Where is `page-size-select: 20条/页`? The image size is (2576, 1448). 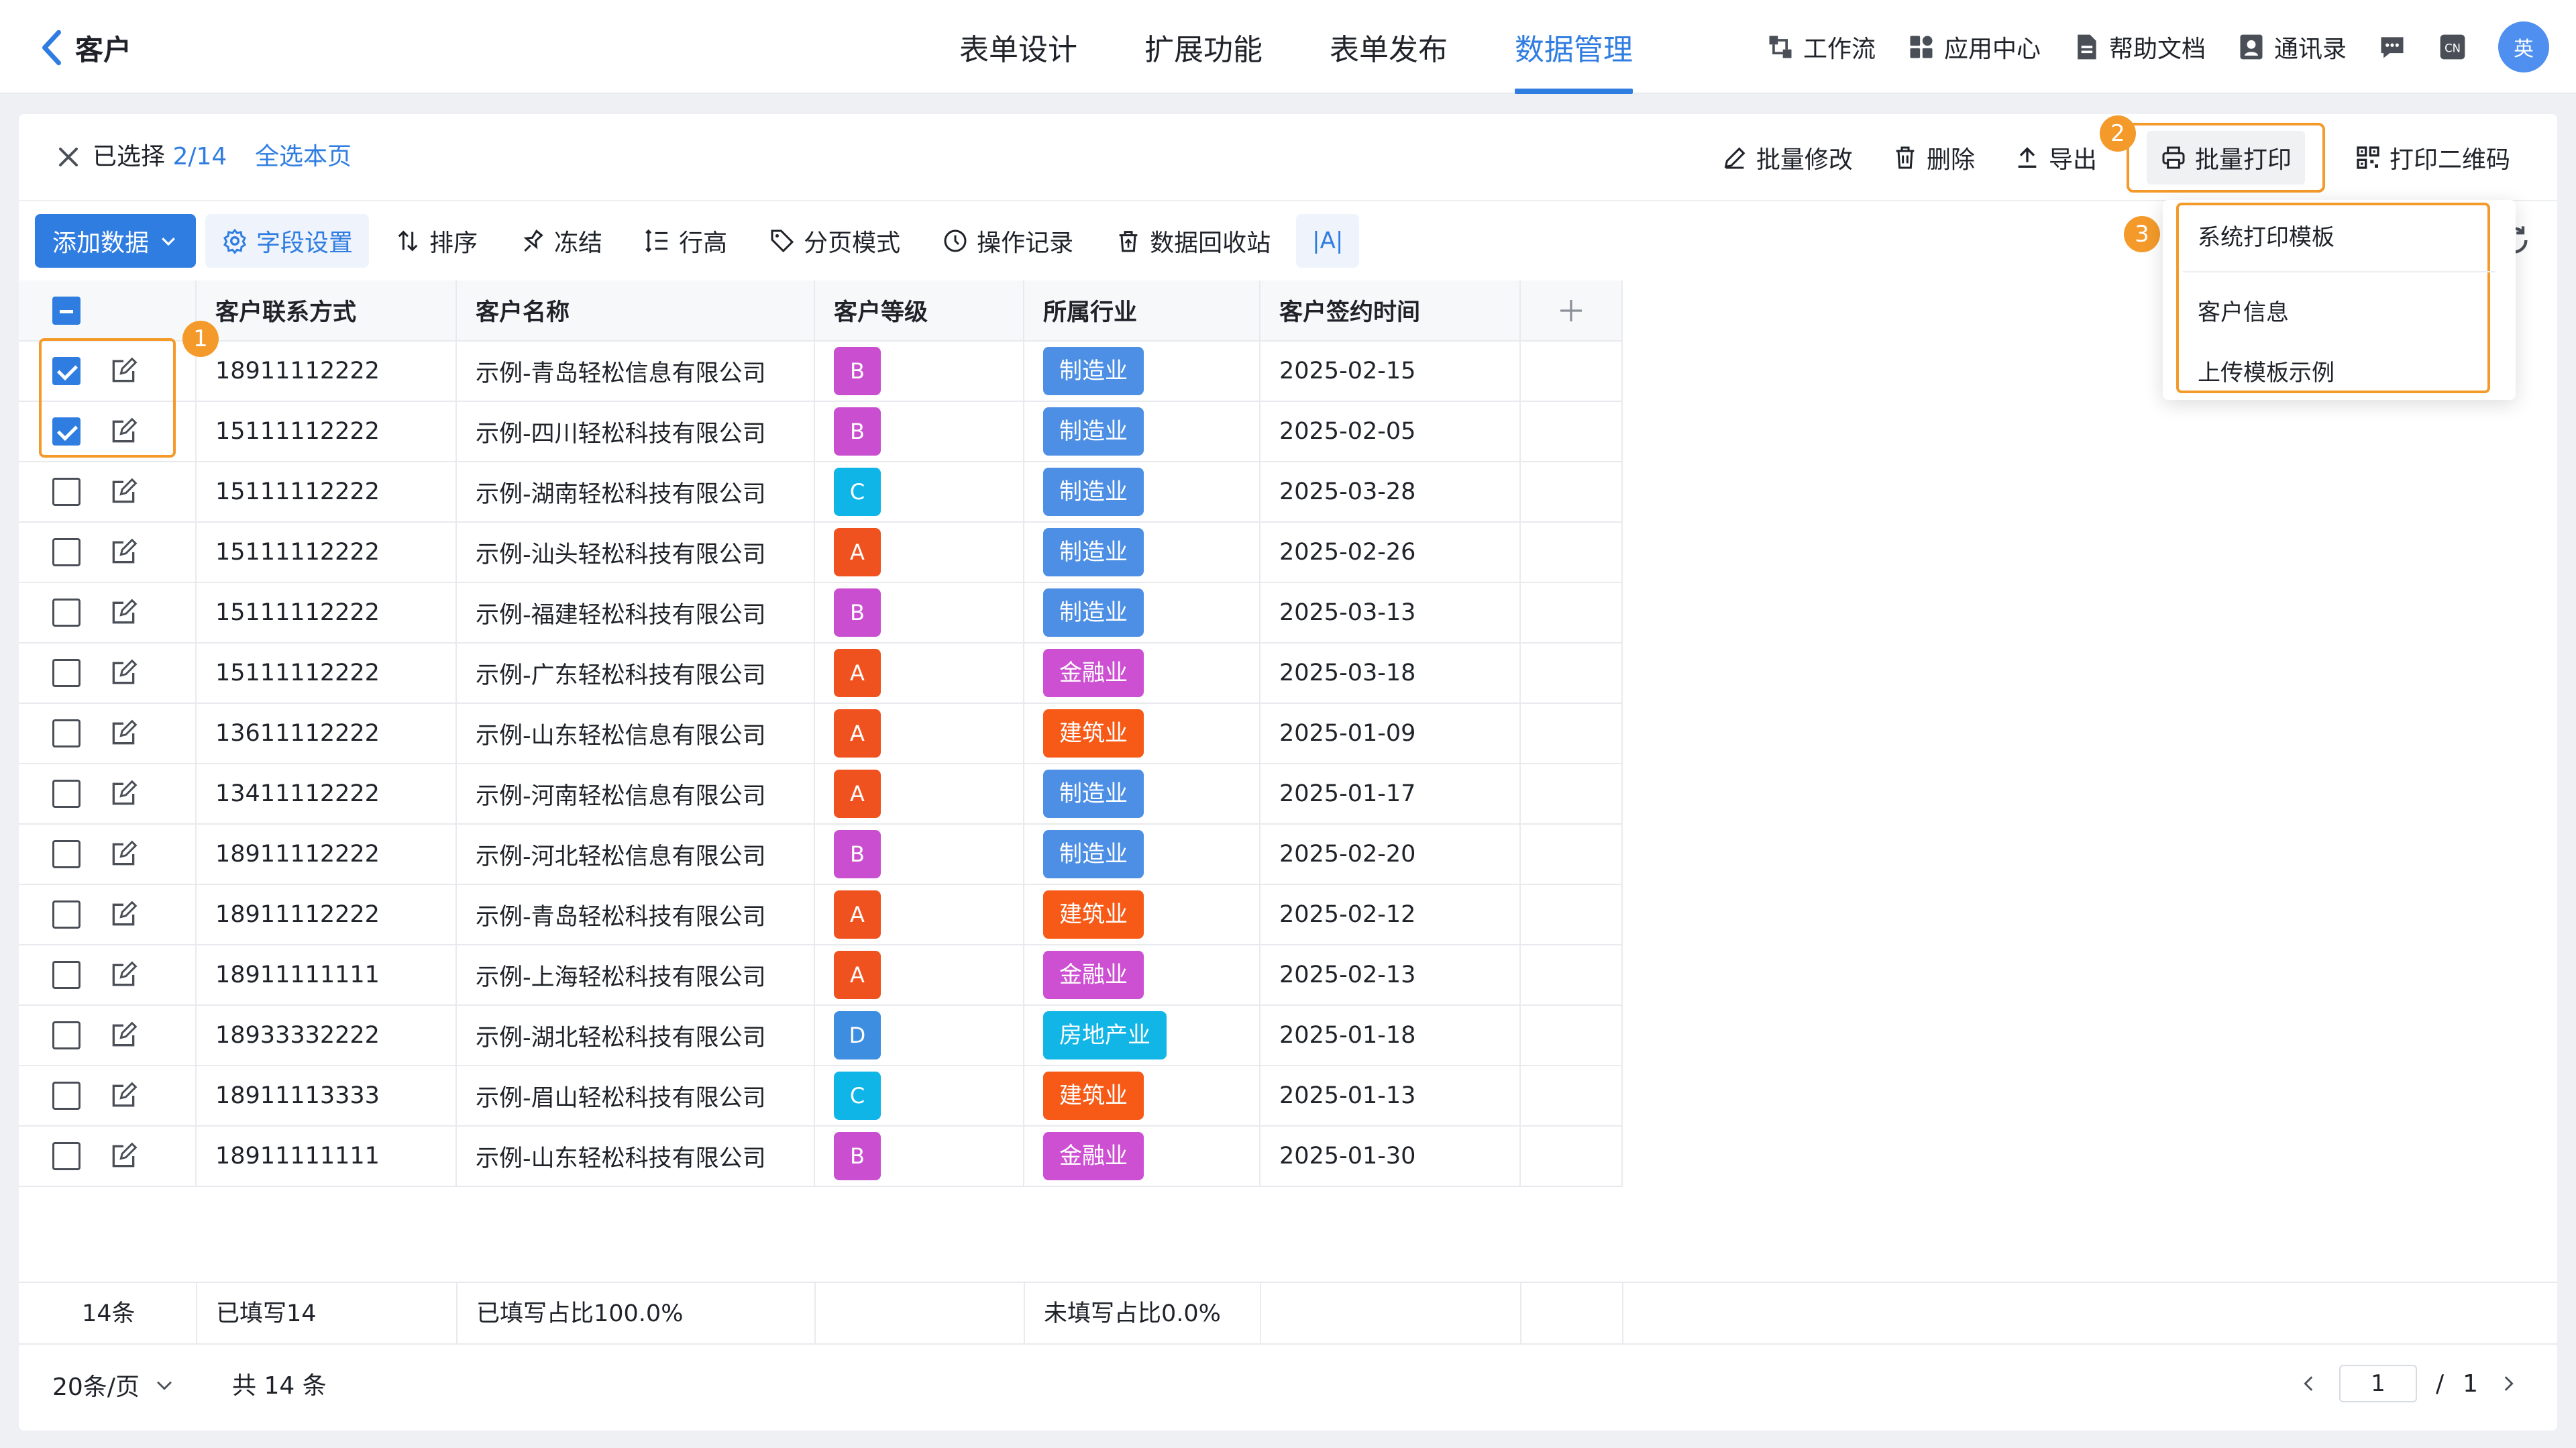
page-size-select: 20条/页 is located at coordinates (114, 1384).